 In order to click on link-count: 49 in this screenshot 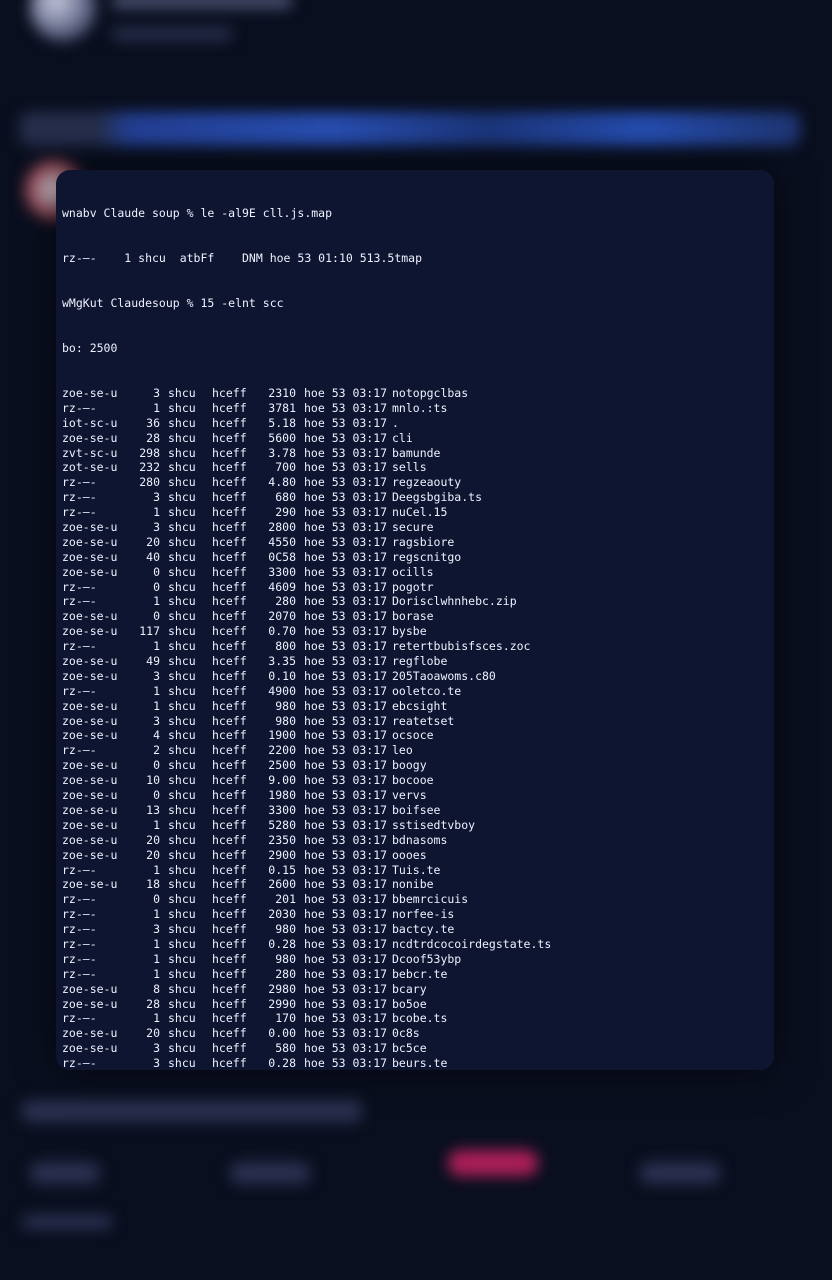, I will do `click(153, 661)`.